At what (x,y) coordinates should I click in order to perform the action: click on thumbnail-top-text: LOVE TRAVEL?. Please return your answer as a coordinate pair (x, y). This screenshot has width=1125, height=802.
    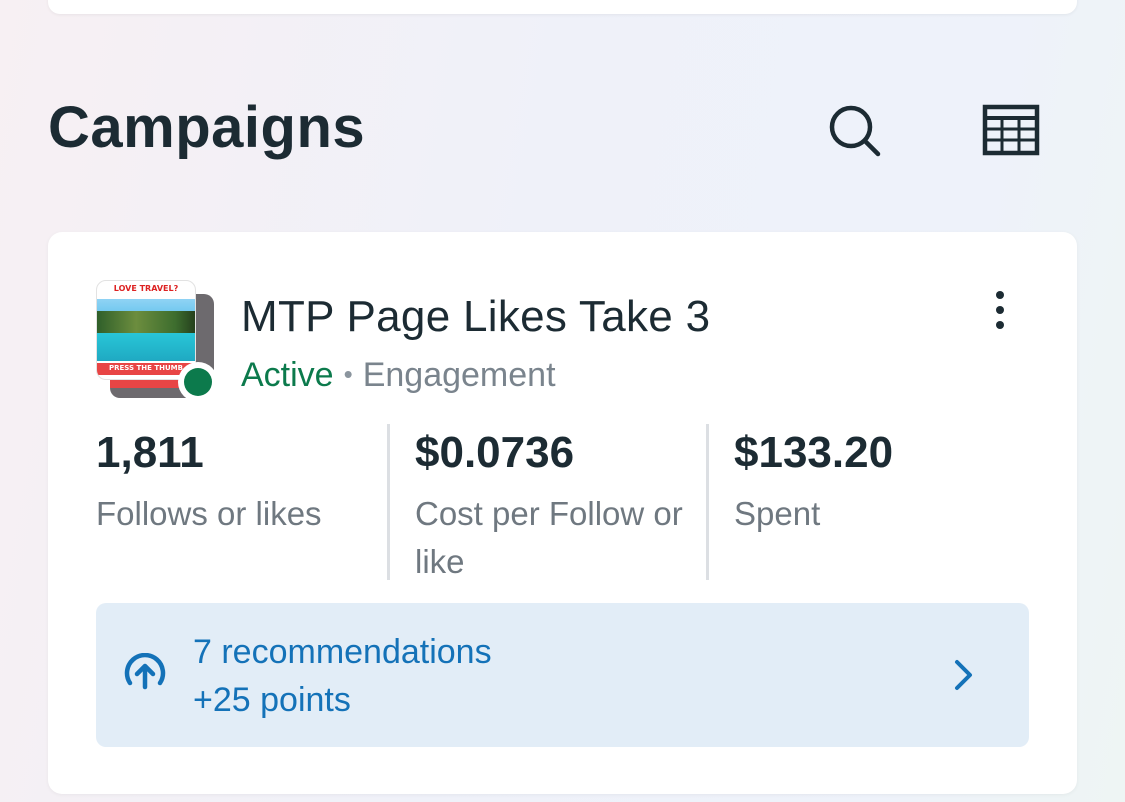
    Looking at the image, I should click on (146, 288).